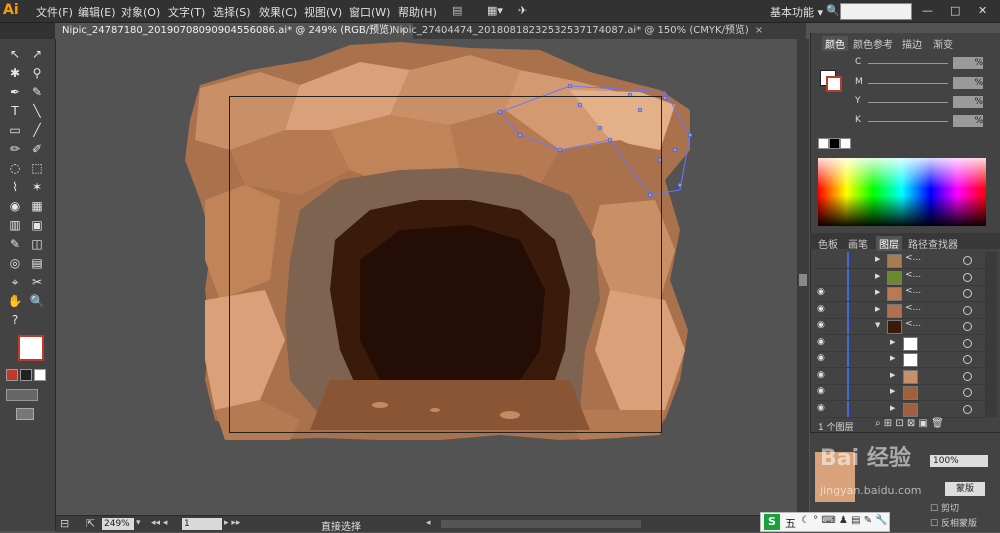 The width and height of the screenshot is (1000, 533). Describe the element at coordinates (159, 523) in the screenshot. I see `prev-artboard-icon: ◂◂ ◂` at that location.